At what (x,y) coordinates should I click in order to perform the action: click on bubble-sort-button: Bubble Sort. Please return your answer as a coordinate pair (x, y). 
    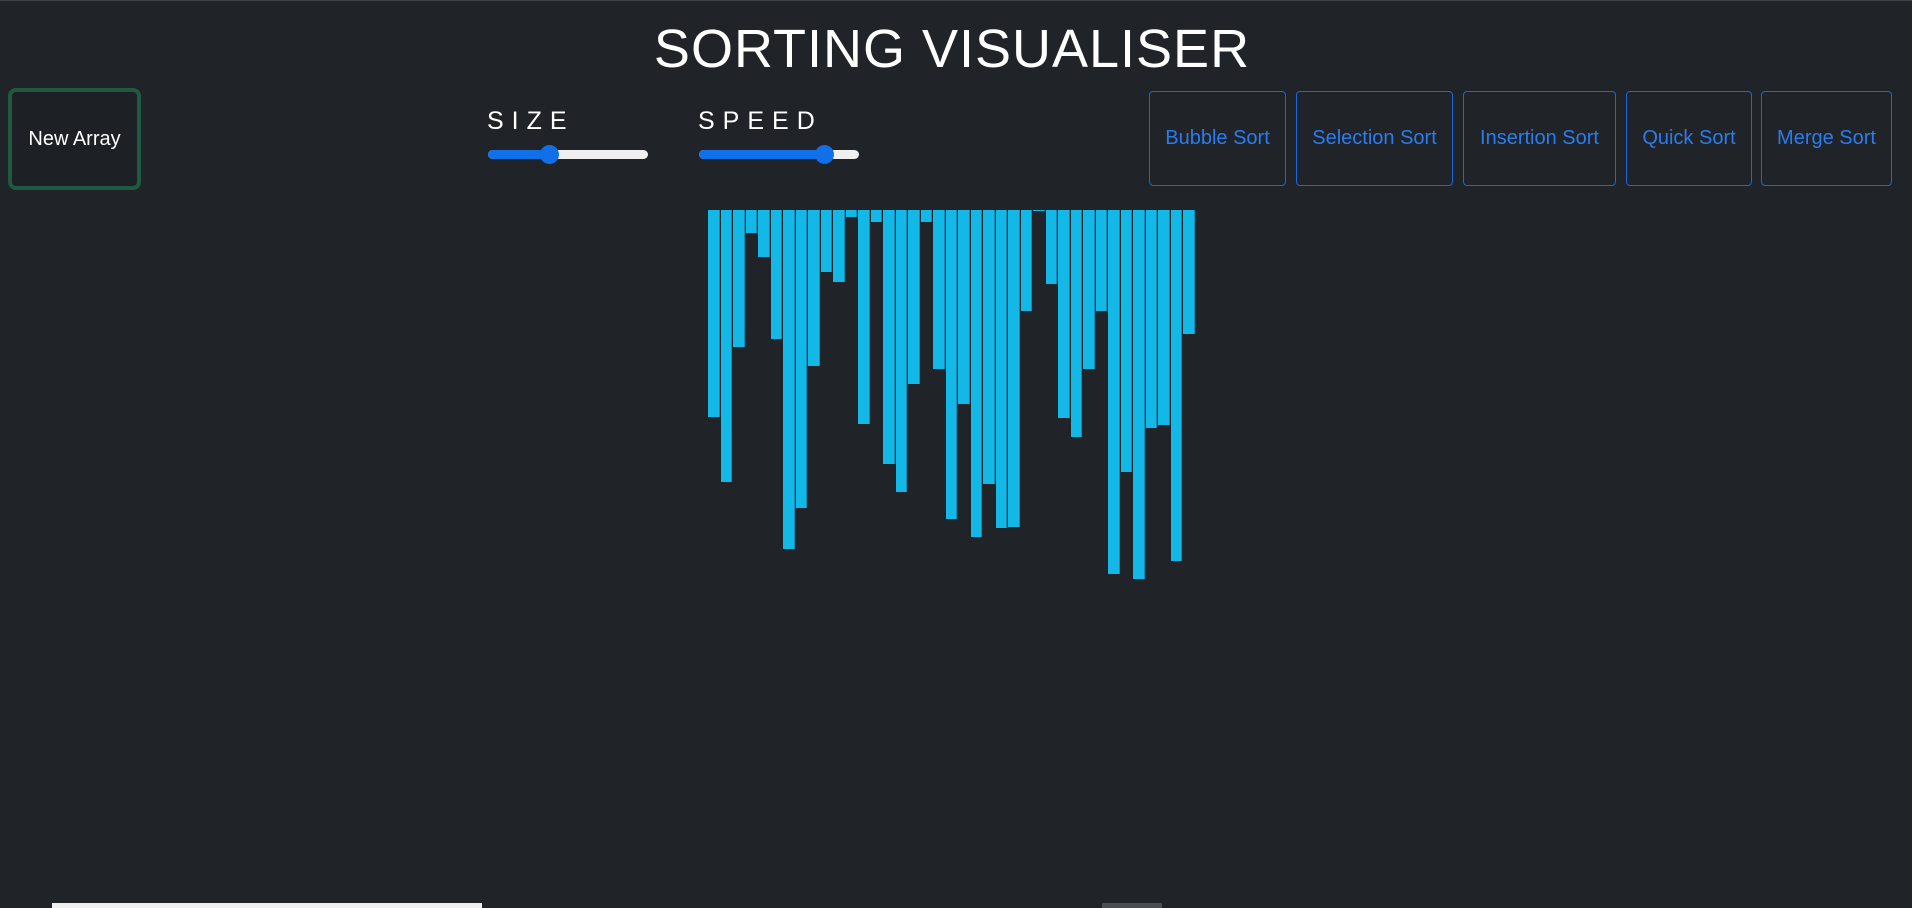
    Looking at the image, I should click on (1217, 138).